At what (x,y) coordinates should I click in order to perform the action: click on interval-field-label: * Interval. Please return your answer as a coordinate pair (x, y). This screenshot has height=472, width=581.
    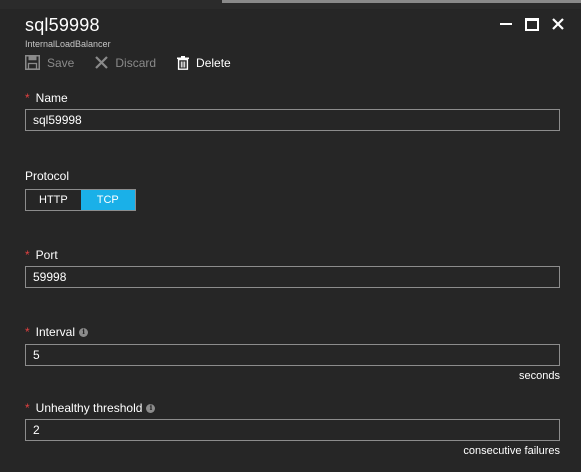
    Looking at the image, I should click on (57, 332).